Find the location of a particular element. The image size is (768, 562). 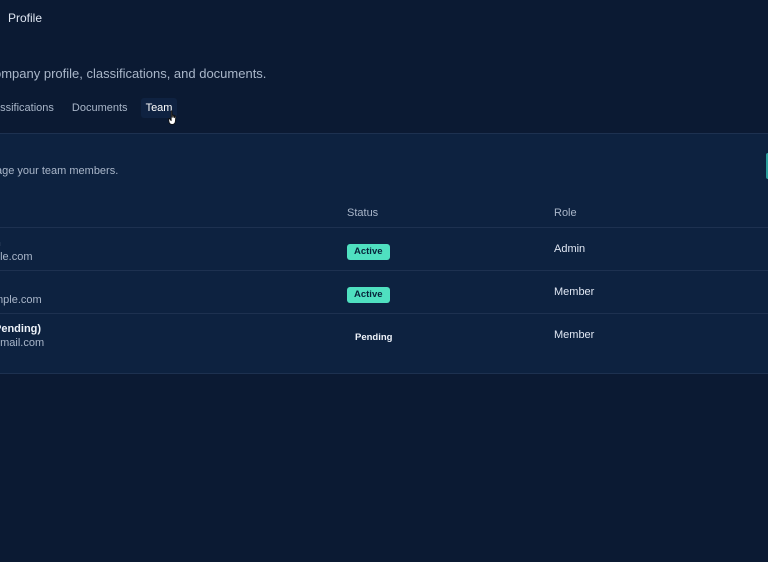

column-header-status: Status is located at coordinates (362, 213).